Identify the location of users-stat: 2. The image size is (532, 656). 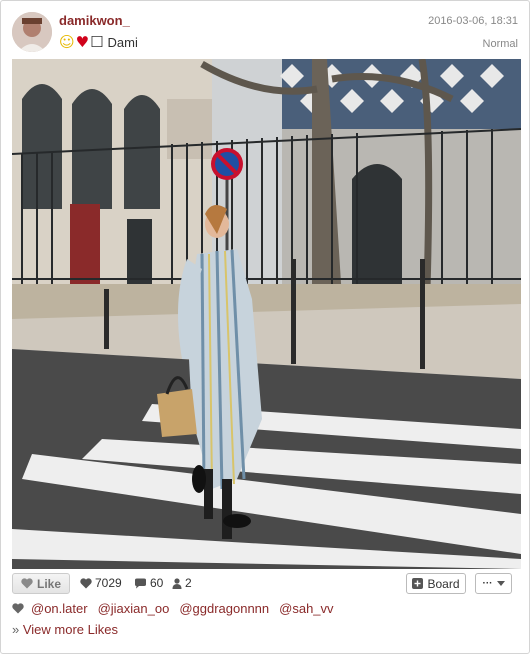
(182, 583).